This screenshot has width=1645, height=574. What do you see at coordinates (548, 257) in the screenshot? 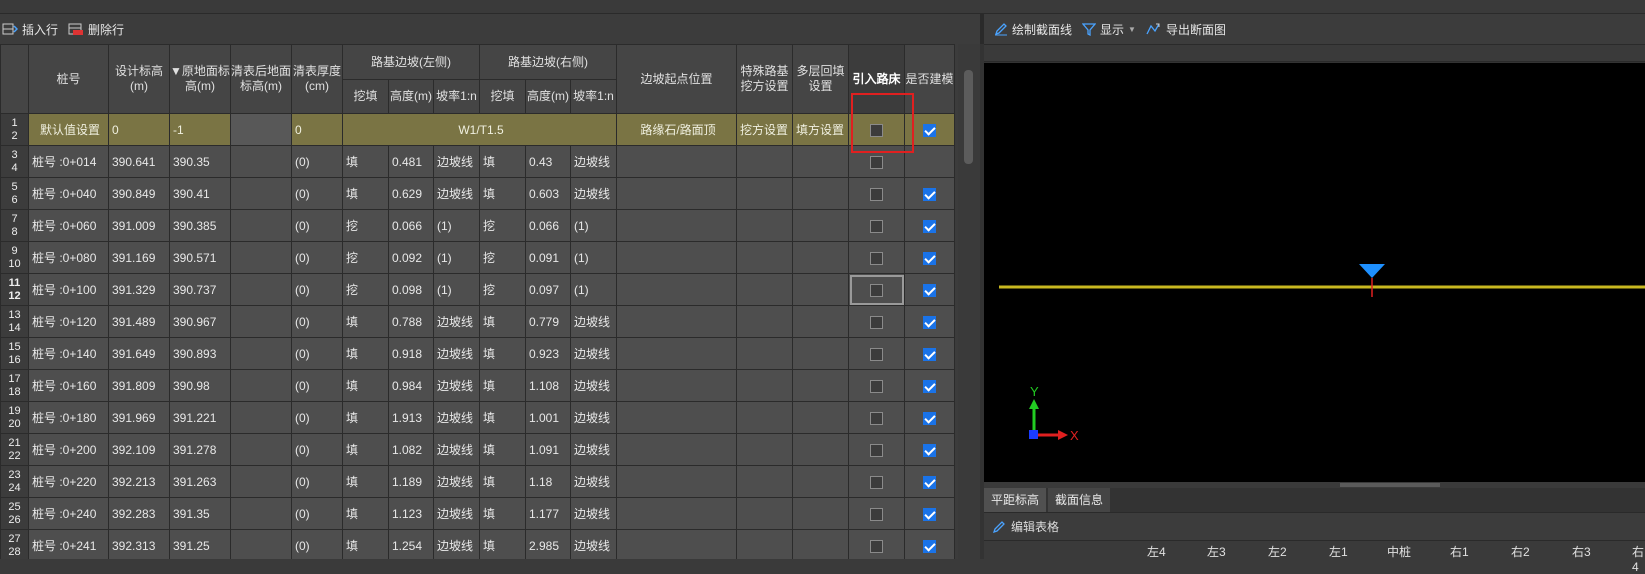
I see `cell-right-height: 0.091` at bounding box center [548, 257].